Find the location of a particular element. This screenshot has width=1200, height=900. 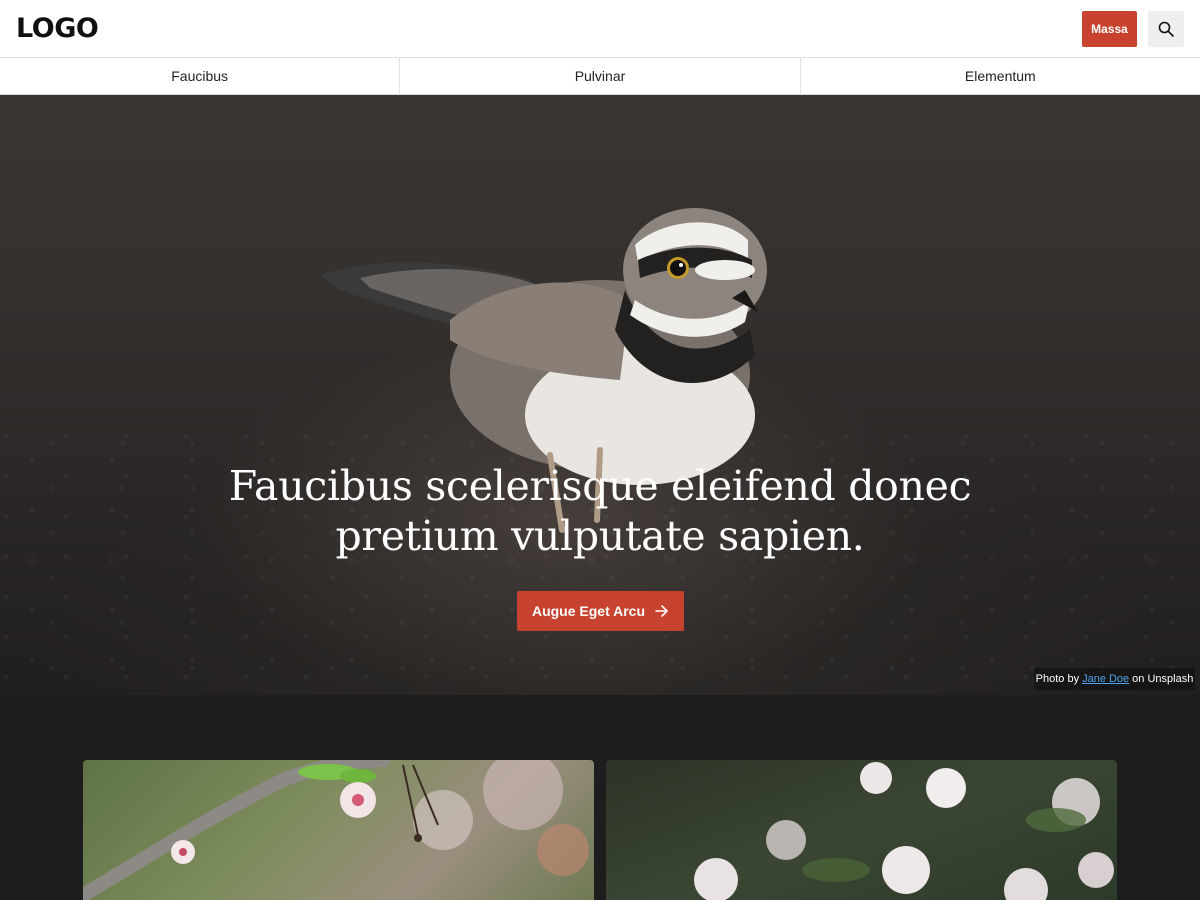

credit-author-link: Jane Doe is located at coordinates (1105, 679).